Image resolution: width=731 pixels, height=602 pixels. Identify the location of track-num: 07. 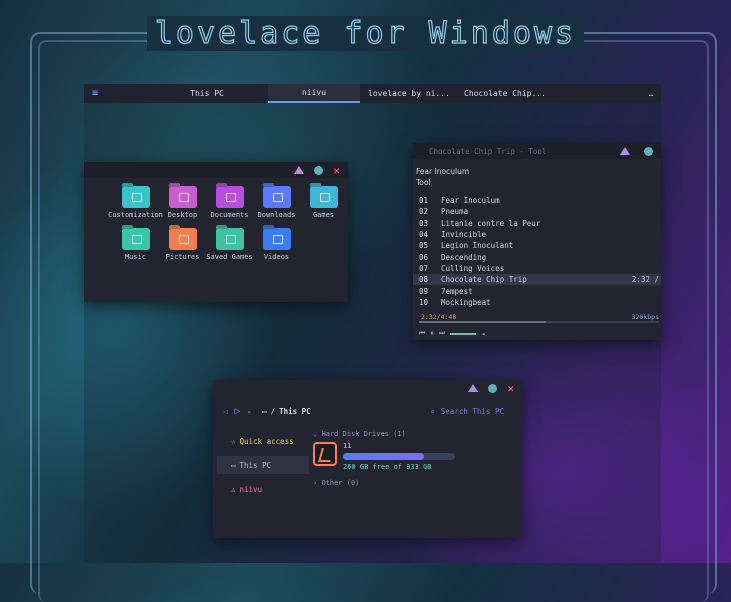
(424, 268).